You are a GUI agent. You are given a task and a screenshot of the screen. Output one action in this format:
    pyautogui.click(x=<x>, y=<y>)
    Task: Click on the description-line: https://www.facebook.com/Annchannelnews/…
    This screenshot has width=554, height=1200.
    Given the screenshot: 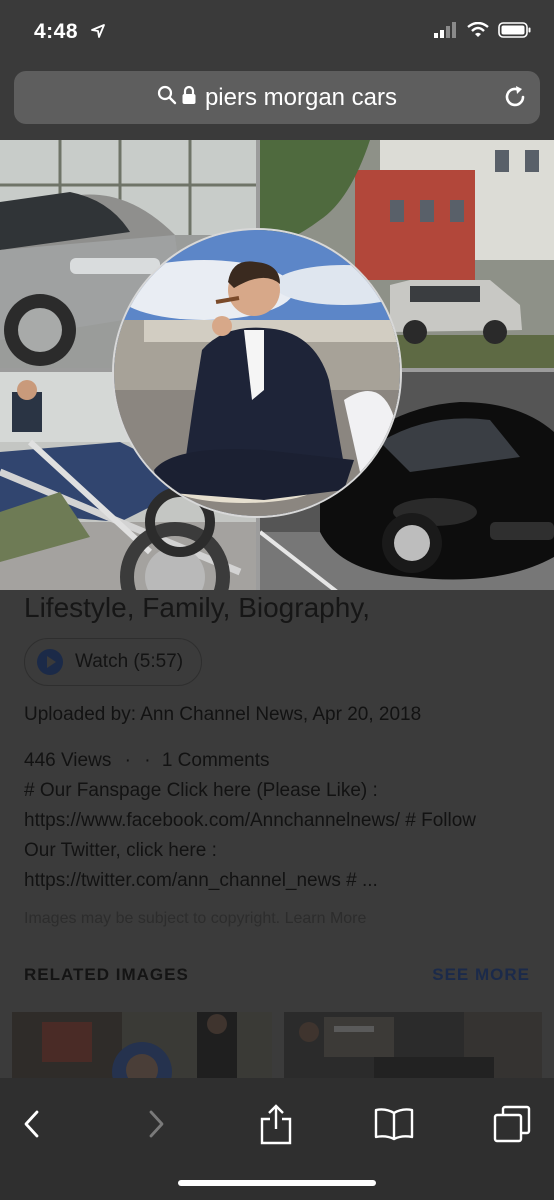 What is the action you would take?
    pyautogui.click(x=250, y=820)
    